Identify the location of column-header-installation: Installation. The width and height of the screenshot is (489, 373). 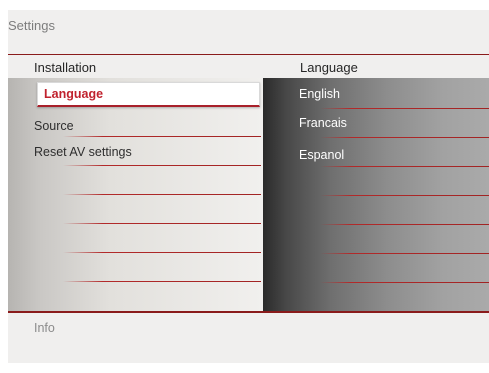
(65, 67).